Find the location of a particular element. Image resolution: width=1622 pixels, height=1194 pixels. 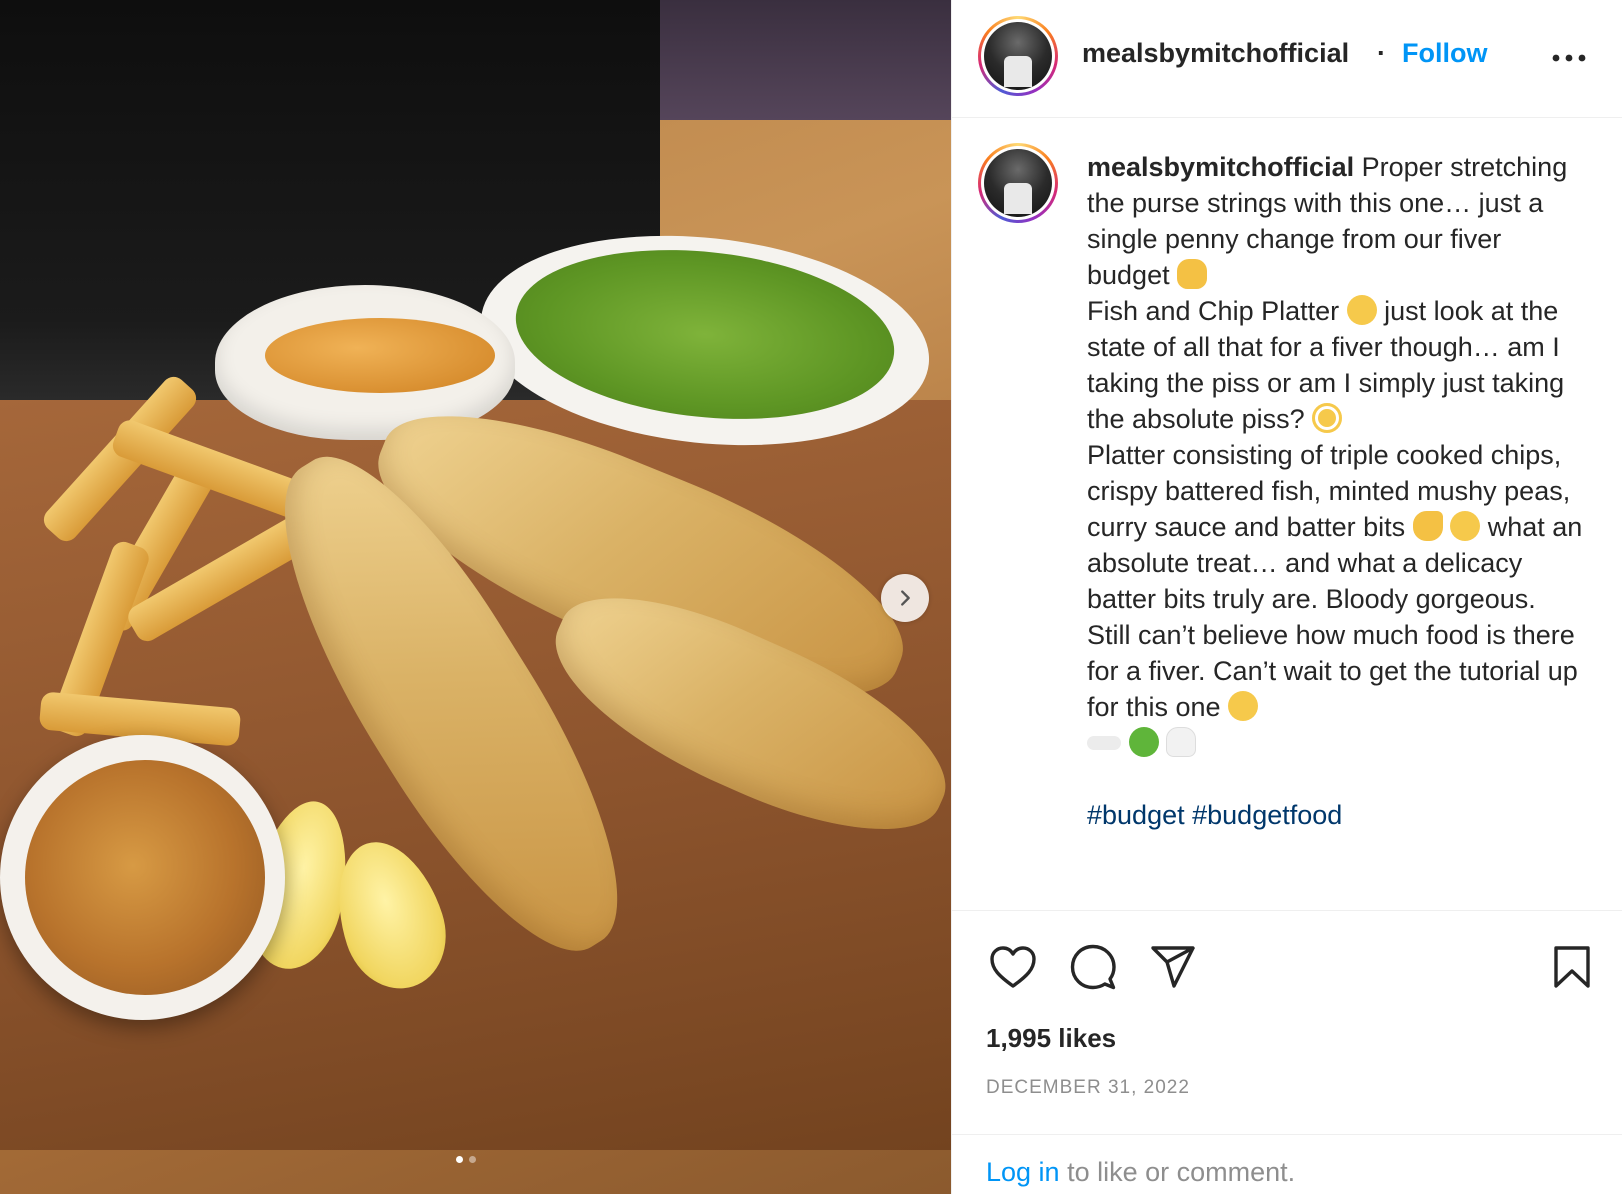

batter-bits is located at coordinates (145, 877).